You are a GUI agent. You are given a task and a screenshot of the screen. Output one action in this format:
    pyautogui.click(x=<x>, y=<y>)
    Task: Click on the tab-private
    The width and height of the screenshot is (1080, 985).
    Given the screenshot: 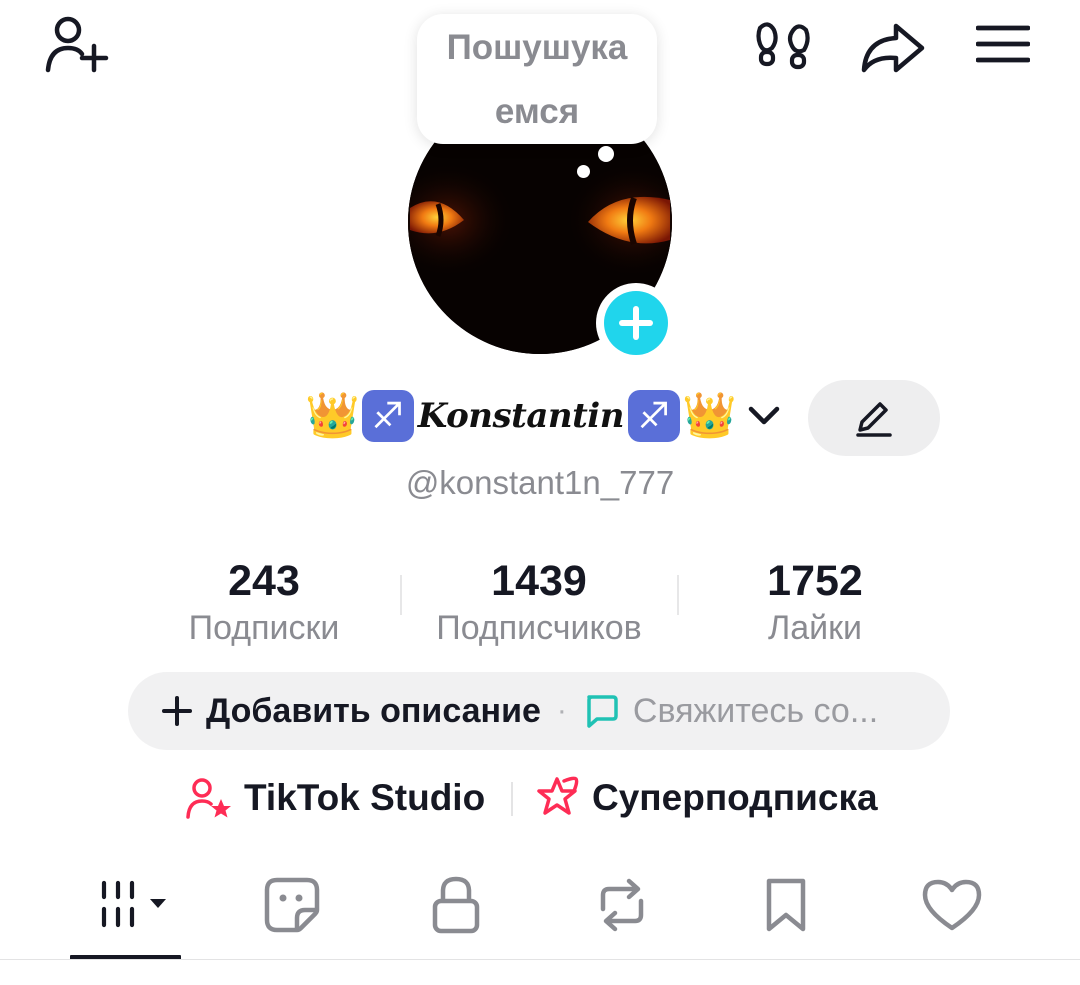 What is the action you would take?
    pyautogui.click(x=456, y=905)
    